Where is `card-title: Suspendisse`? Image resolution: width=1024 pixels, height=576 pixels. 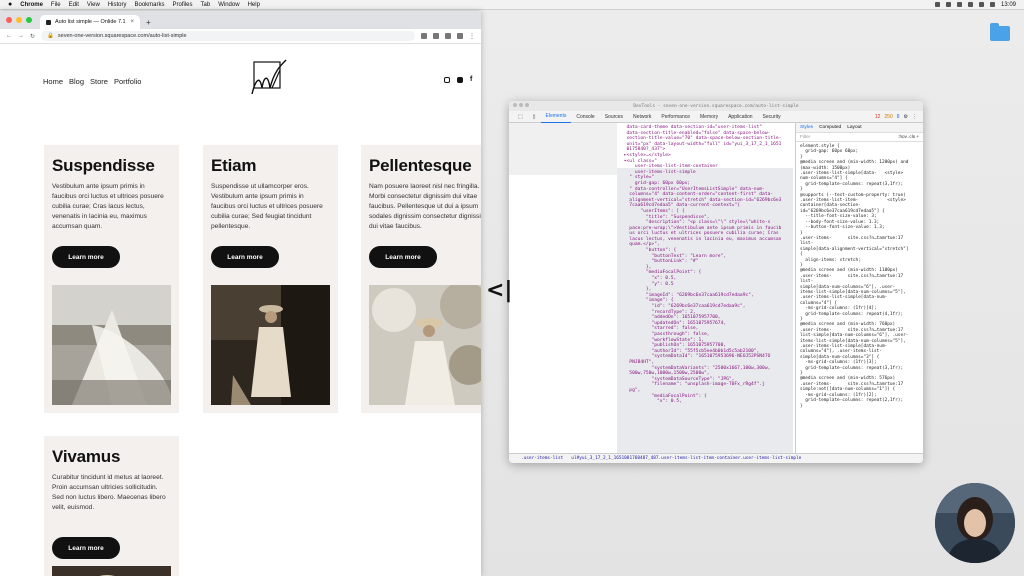 card-title: Suspendisse is located at coordinates (103, 165).